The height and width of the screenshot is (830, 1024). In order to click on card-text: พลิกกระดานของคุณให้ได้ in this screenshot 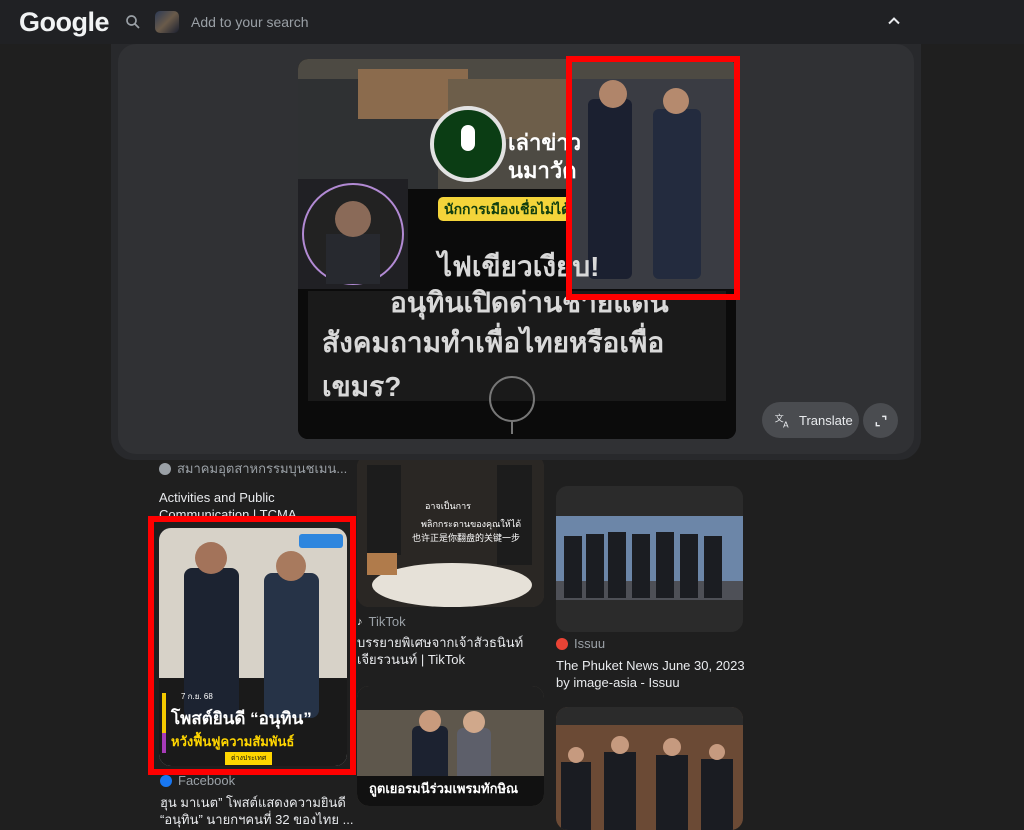, I will do `click(471, 524)`.